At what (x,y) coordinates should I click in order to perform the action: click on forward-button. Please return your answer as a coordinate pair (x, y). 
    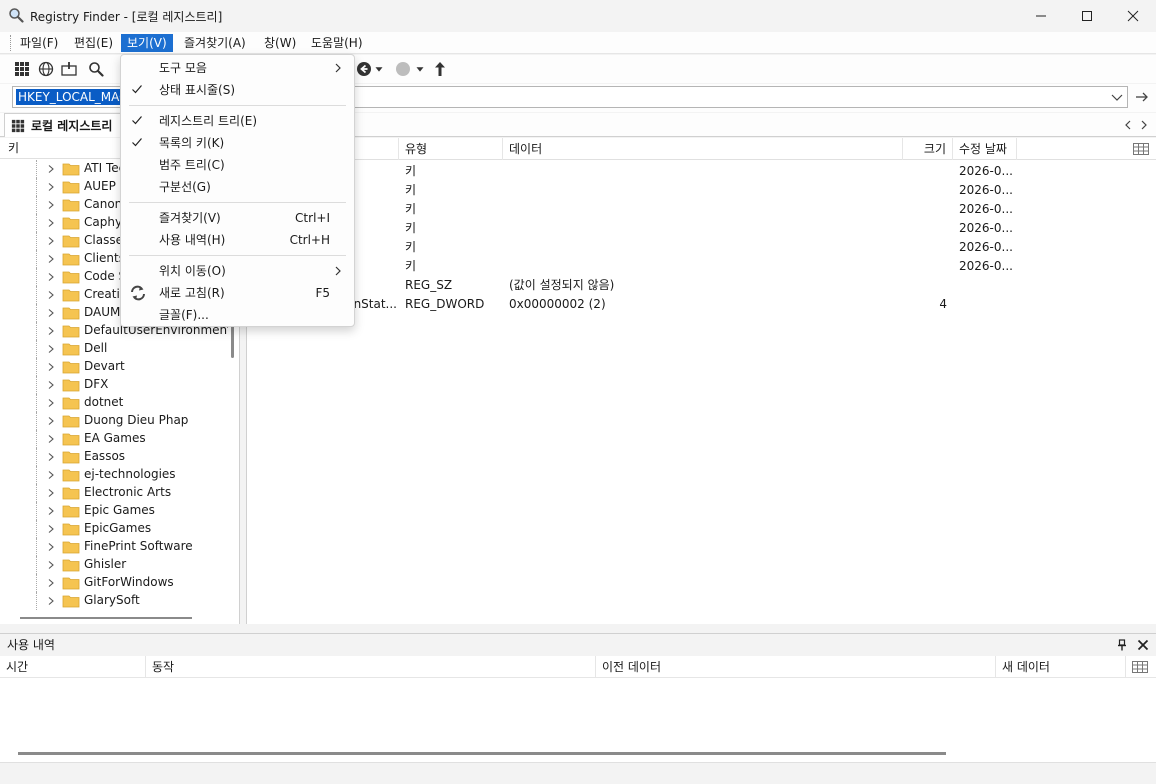
    Looking at the image, I should click on (403, 69).